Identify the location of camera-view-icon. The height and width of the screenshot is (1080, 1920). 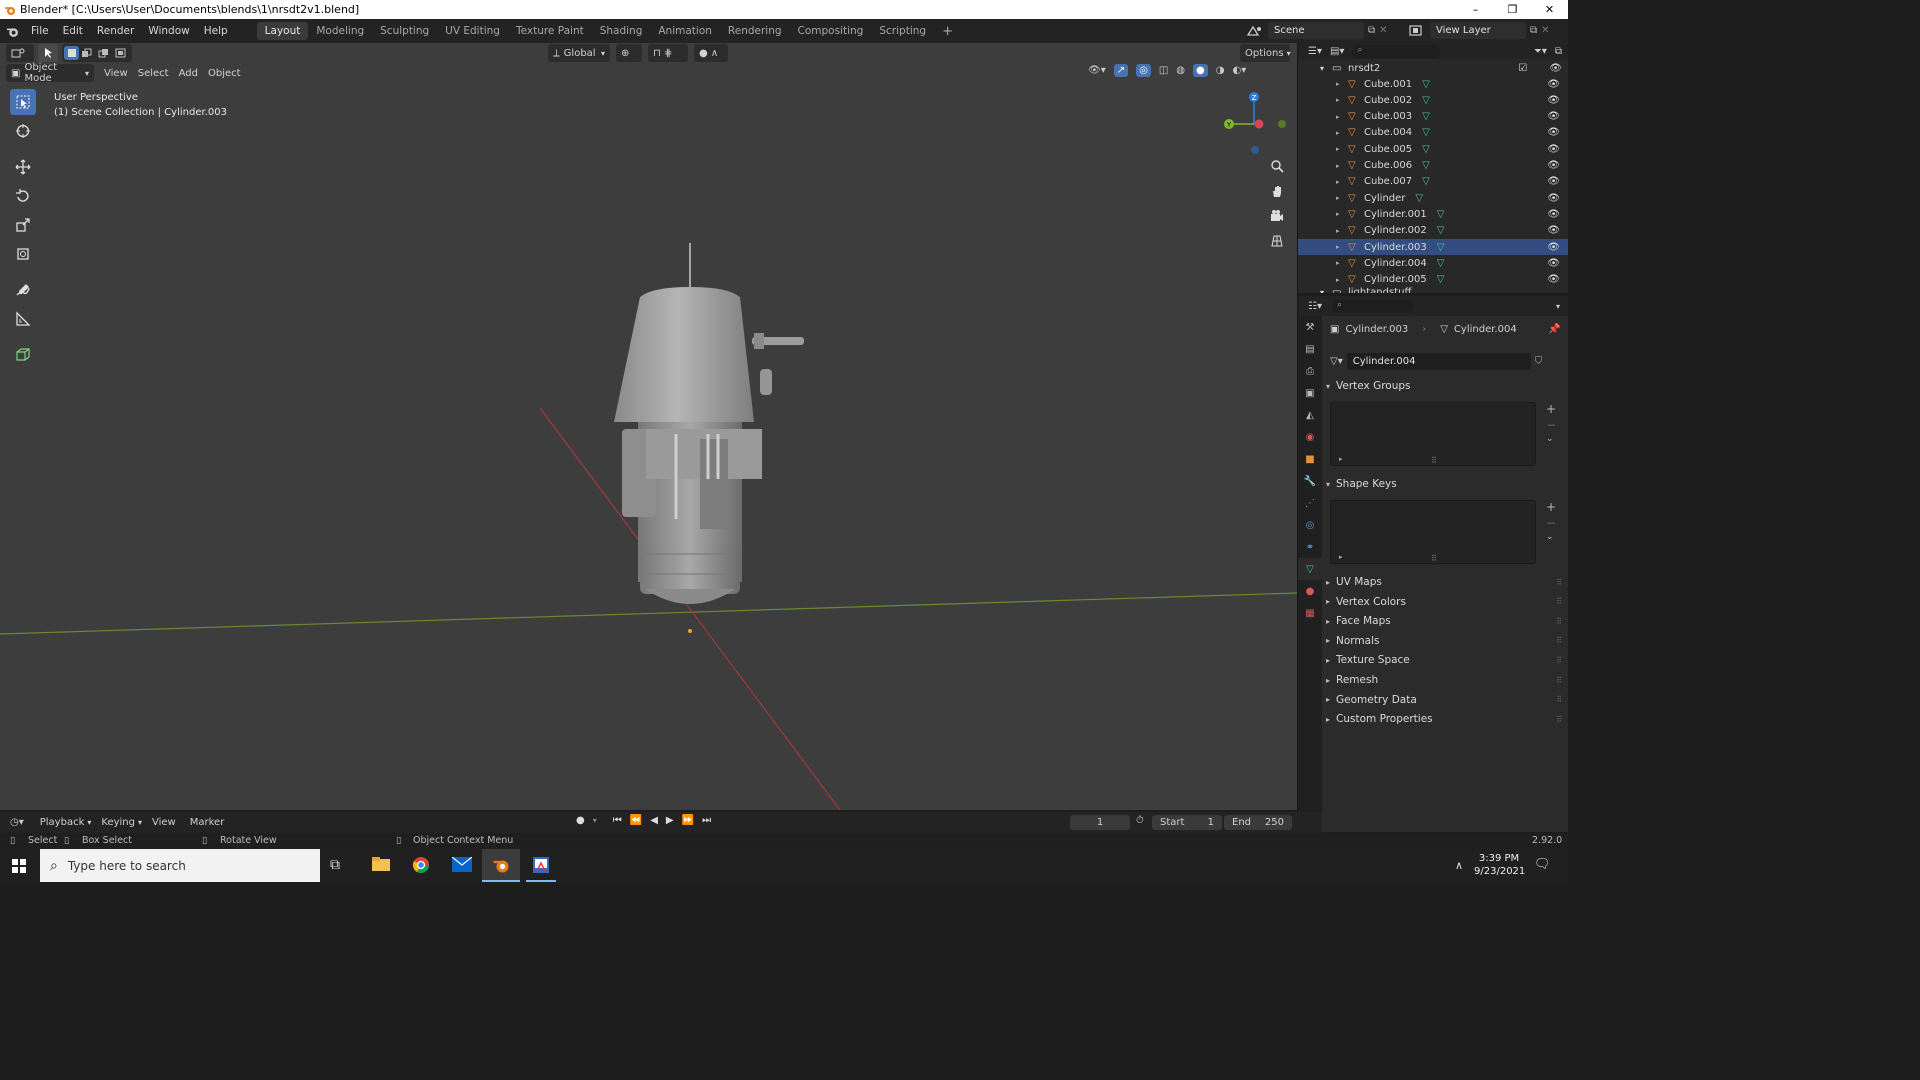
(1277, 216).